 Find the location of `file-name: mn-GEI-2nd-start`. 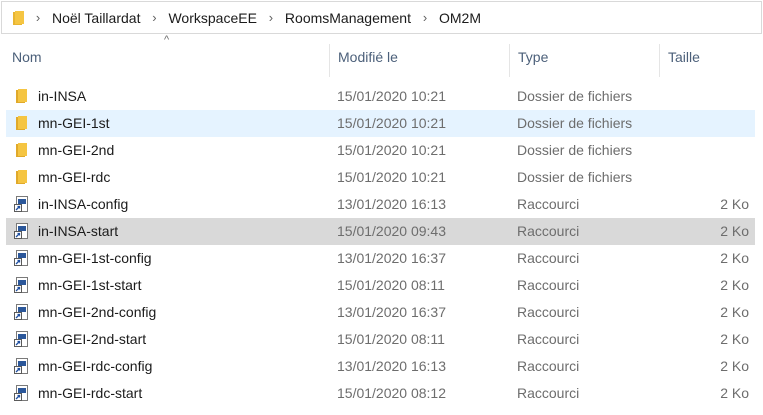

file-name: mn-GEI-2nd-start is located at coordinates (92, 339).